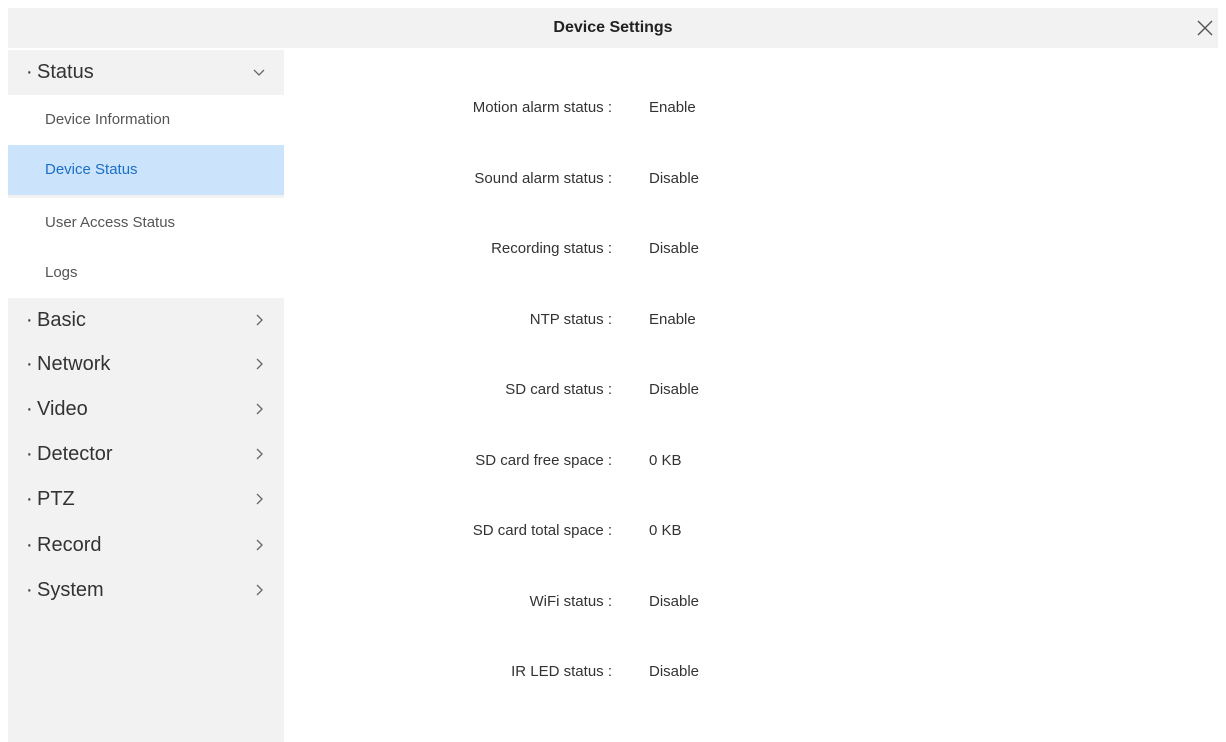  Describe the element at coordinates (755, 531) in the screenshot. I see `status-row-sd-total-space: SD card total space : 0 KB` at that location.